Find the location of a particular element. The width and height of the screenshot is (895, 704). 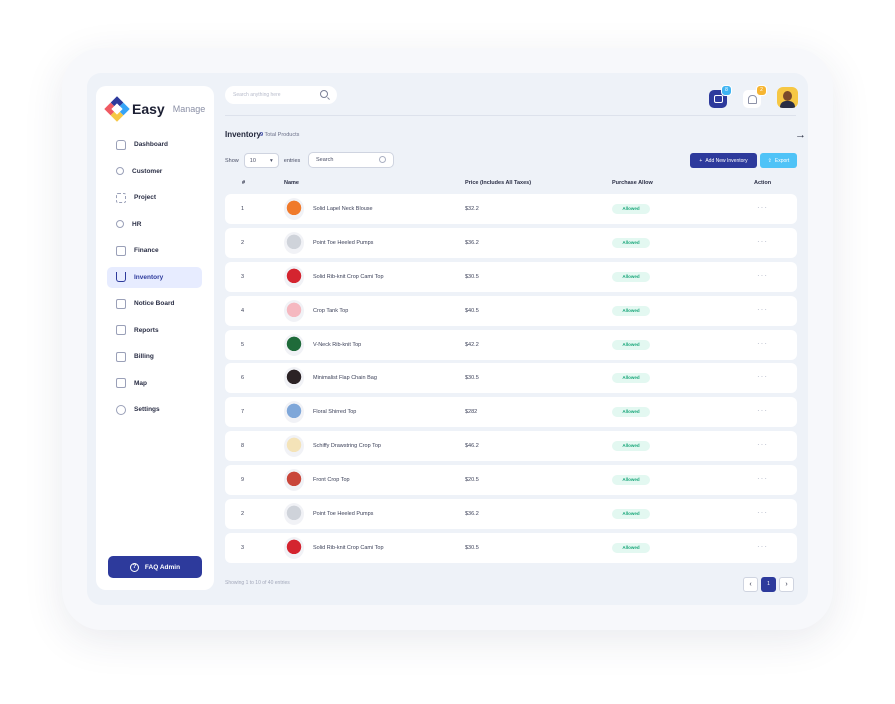

column-header-number: # is located at coordinates (244, 183).